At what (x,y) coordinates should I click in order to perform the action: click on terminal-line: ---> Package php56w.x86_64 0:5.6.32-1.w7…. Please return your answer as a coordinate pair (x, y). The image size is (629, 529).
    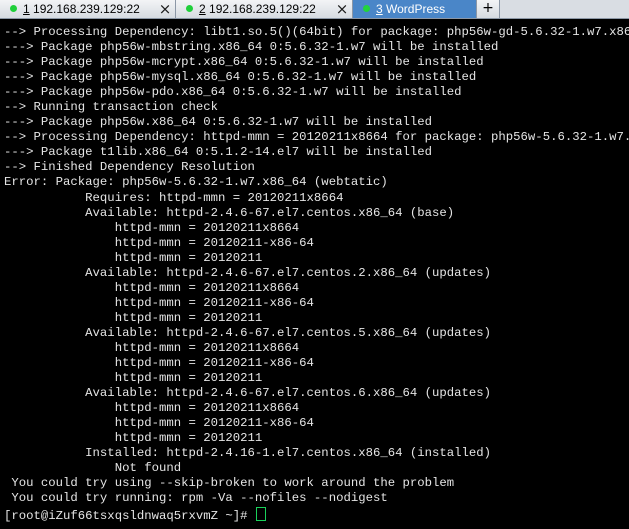
    Looking at the image, I should click on (218, 122).